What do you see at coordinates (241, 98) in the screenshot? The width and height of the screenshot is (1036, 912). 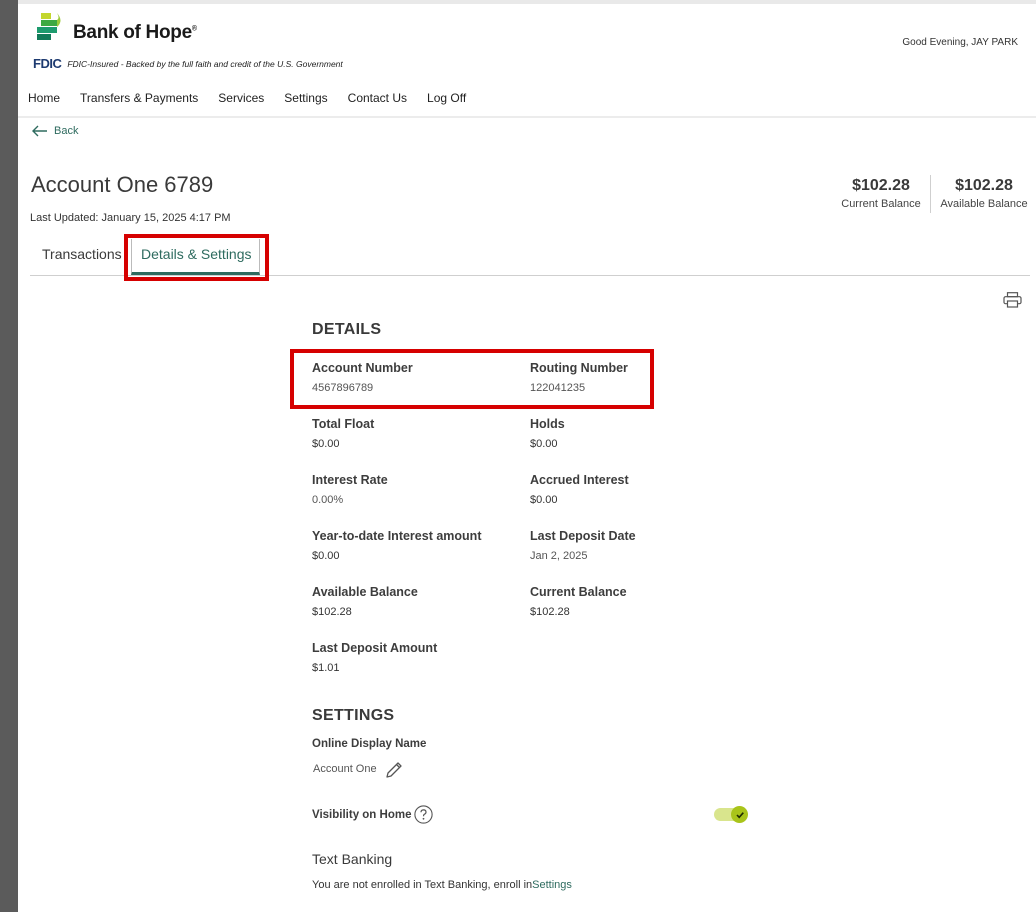 I see `nav-services: Services` at bounding box center [241, 98].